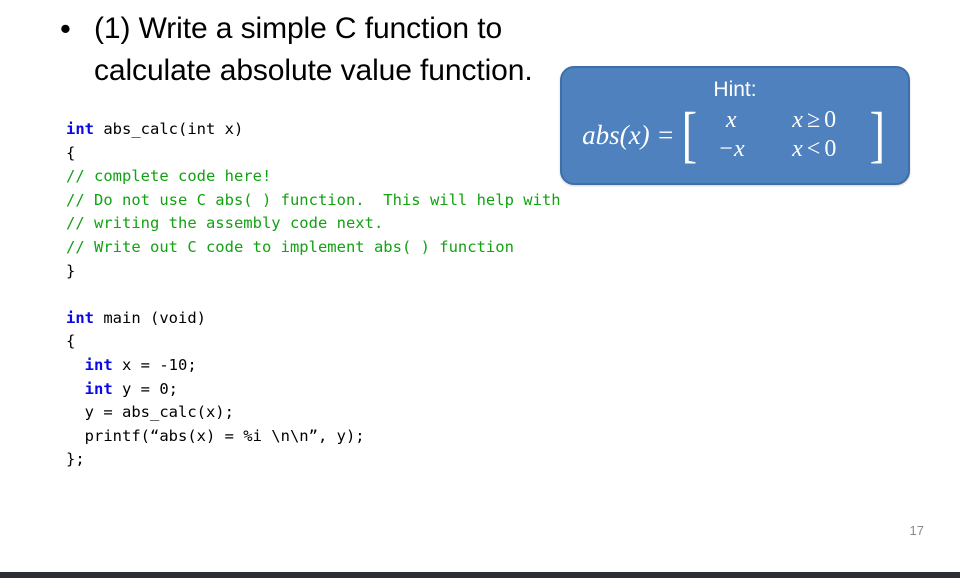 The width and height of the screenshot is (960, 578). Describe the element at coordinates (313, 366) in the screenshot. I see `code-line: int x = -10;` at that location.